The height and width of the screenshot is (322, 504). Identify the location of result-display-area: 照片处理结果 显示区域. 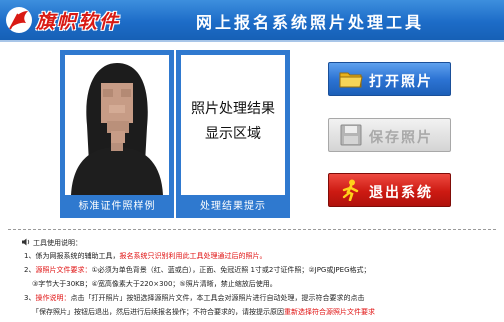
(233, 125).